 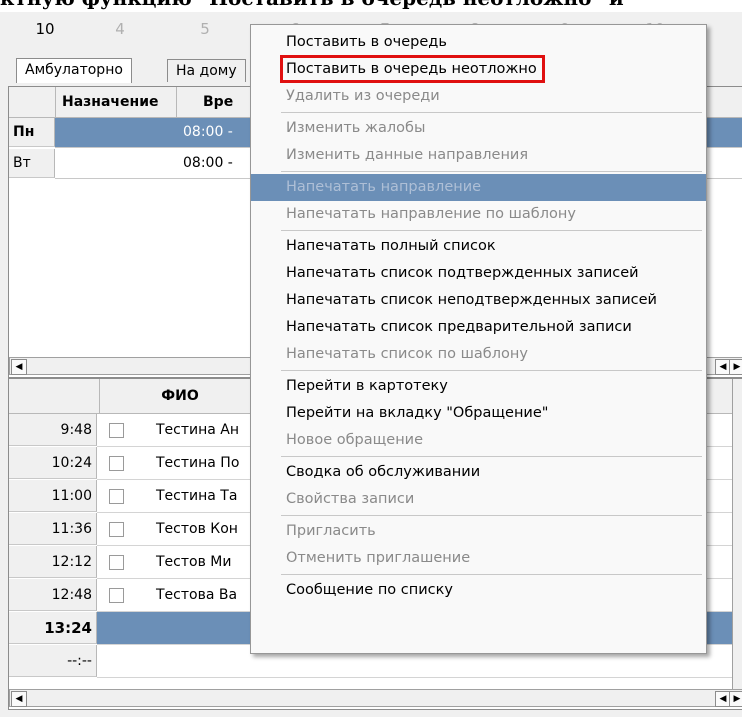 I want to click on menu-item-label: Изменить жалобы, so click(x=356, y=128).